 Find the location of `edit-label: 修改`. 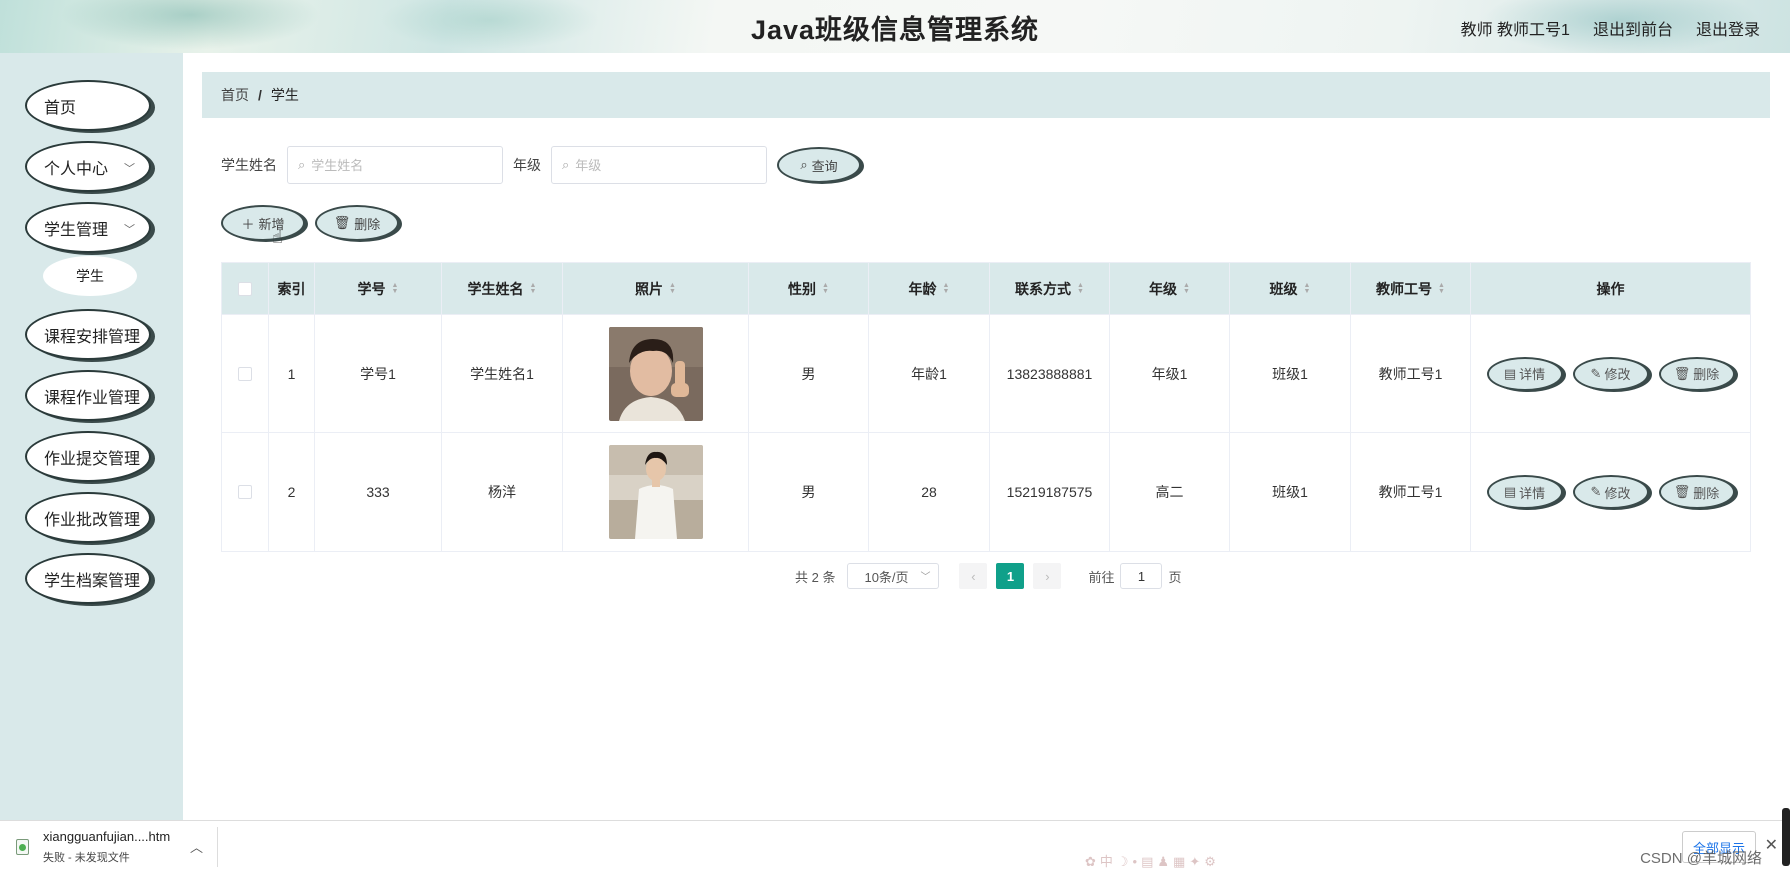

edit-label: 修改 is located at coordinates (1617, 374).